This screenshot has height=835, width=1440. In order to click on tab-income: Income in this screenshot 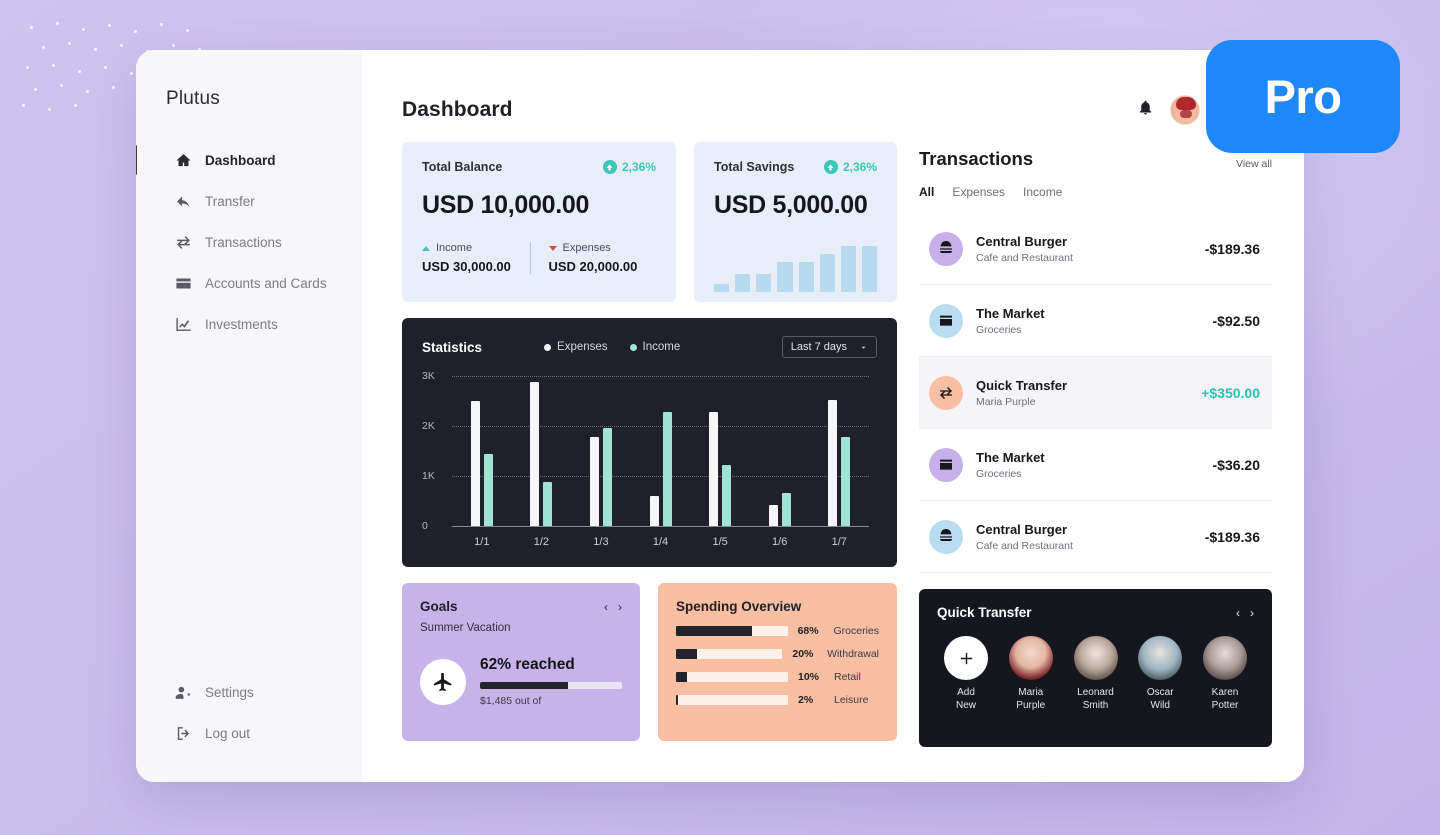, I will do `click(1042, 192)`.